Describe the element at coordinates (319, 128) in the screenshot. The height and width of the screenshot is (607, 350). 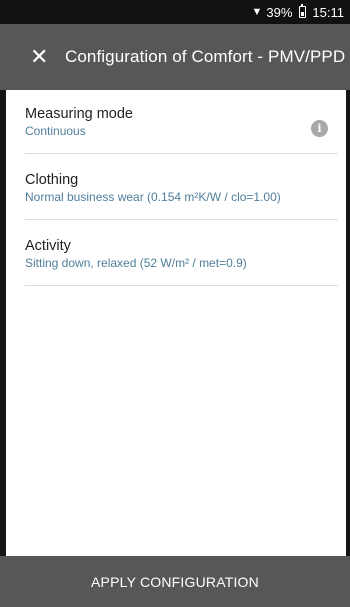
I see `info-icon: i` at that location.